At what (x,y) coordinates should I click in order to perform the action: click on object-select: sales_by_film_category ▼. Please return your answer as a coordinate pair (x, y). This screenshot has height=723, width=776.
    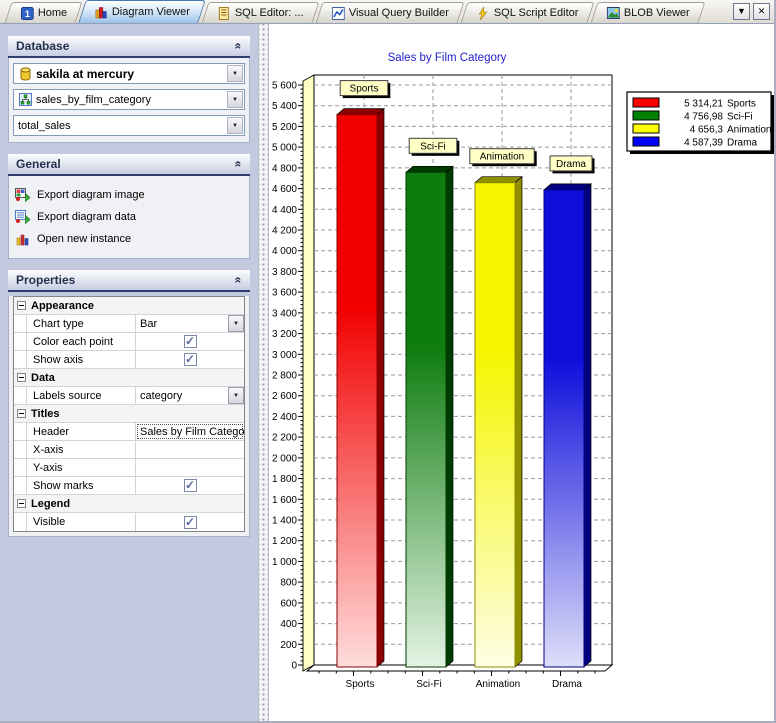
    Looking at the image, I should click on (129, 99).